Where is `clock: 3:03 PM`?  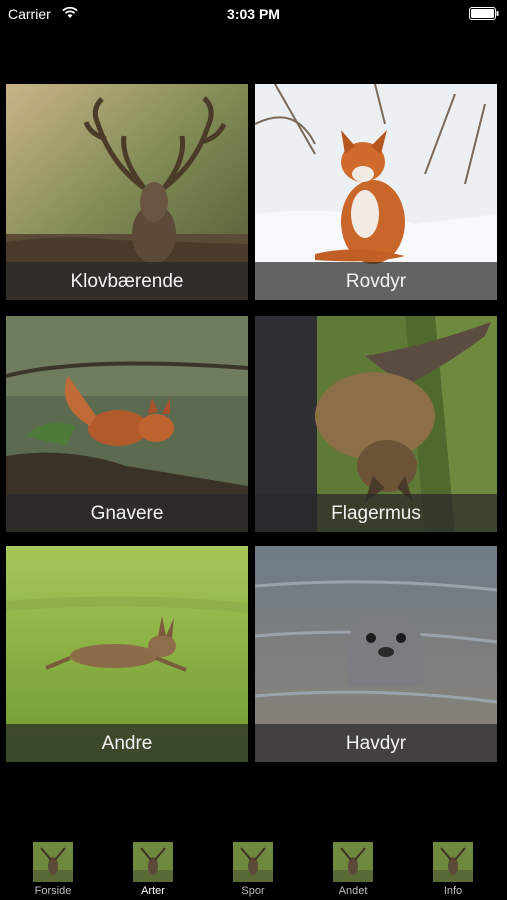 clock: 3:03 PM is located at coordinates (253, 14).